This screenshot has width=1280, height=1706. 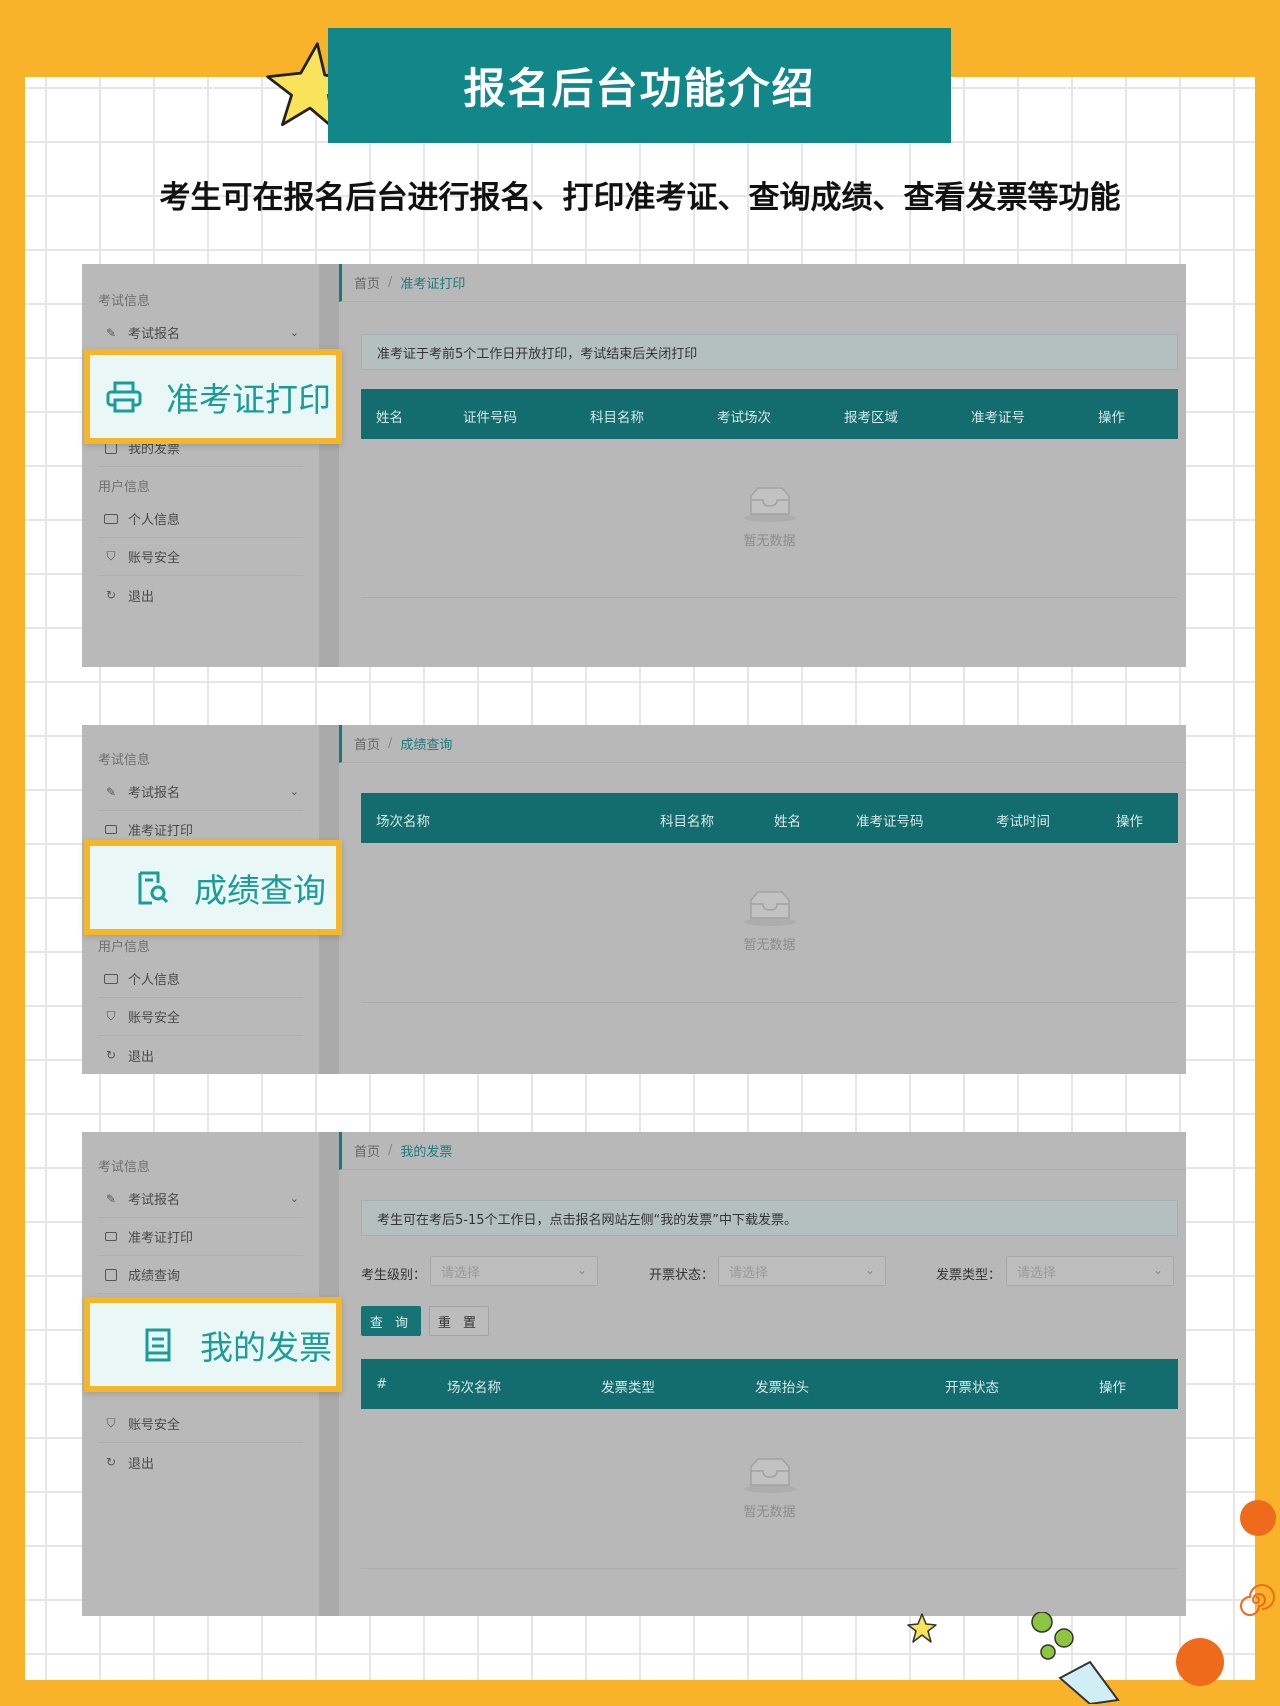 I want to click on sidebar-item-score-query: 成绩查询, so click(x=200, y=1275).